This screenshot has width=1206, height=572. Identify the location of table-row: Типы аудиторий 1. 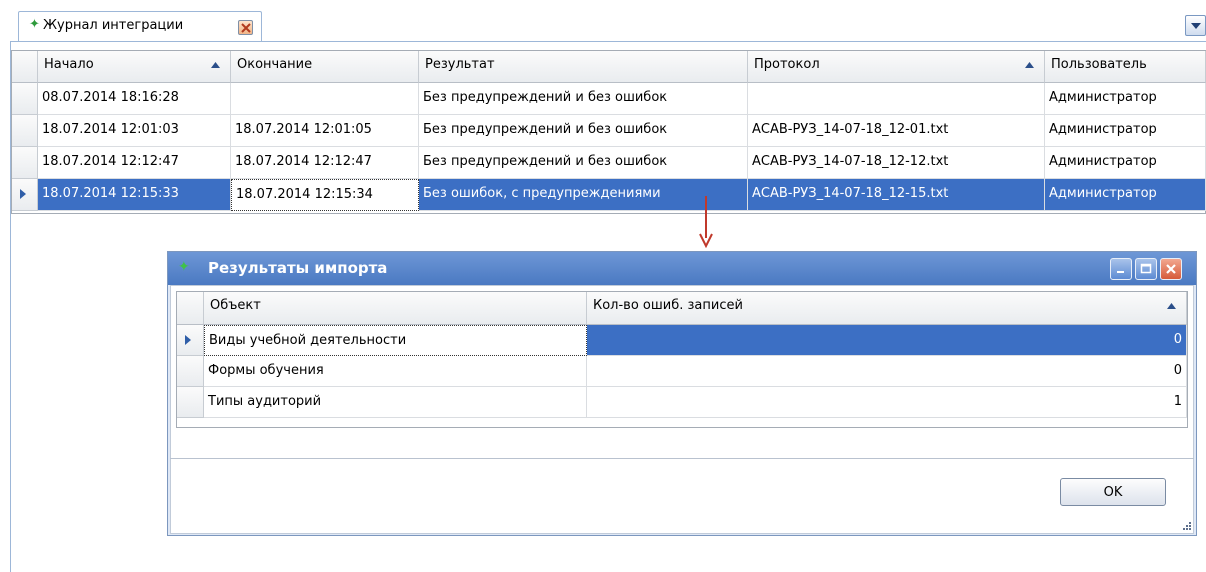
(682, 402).